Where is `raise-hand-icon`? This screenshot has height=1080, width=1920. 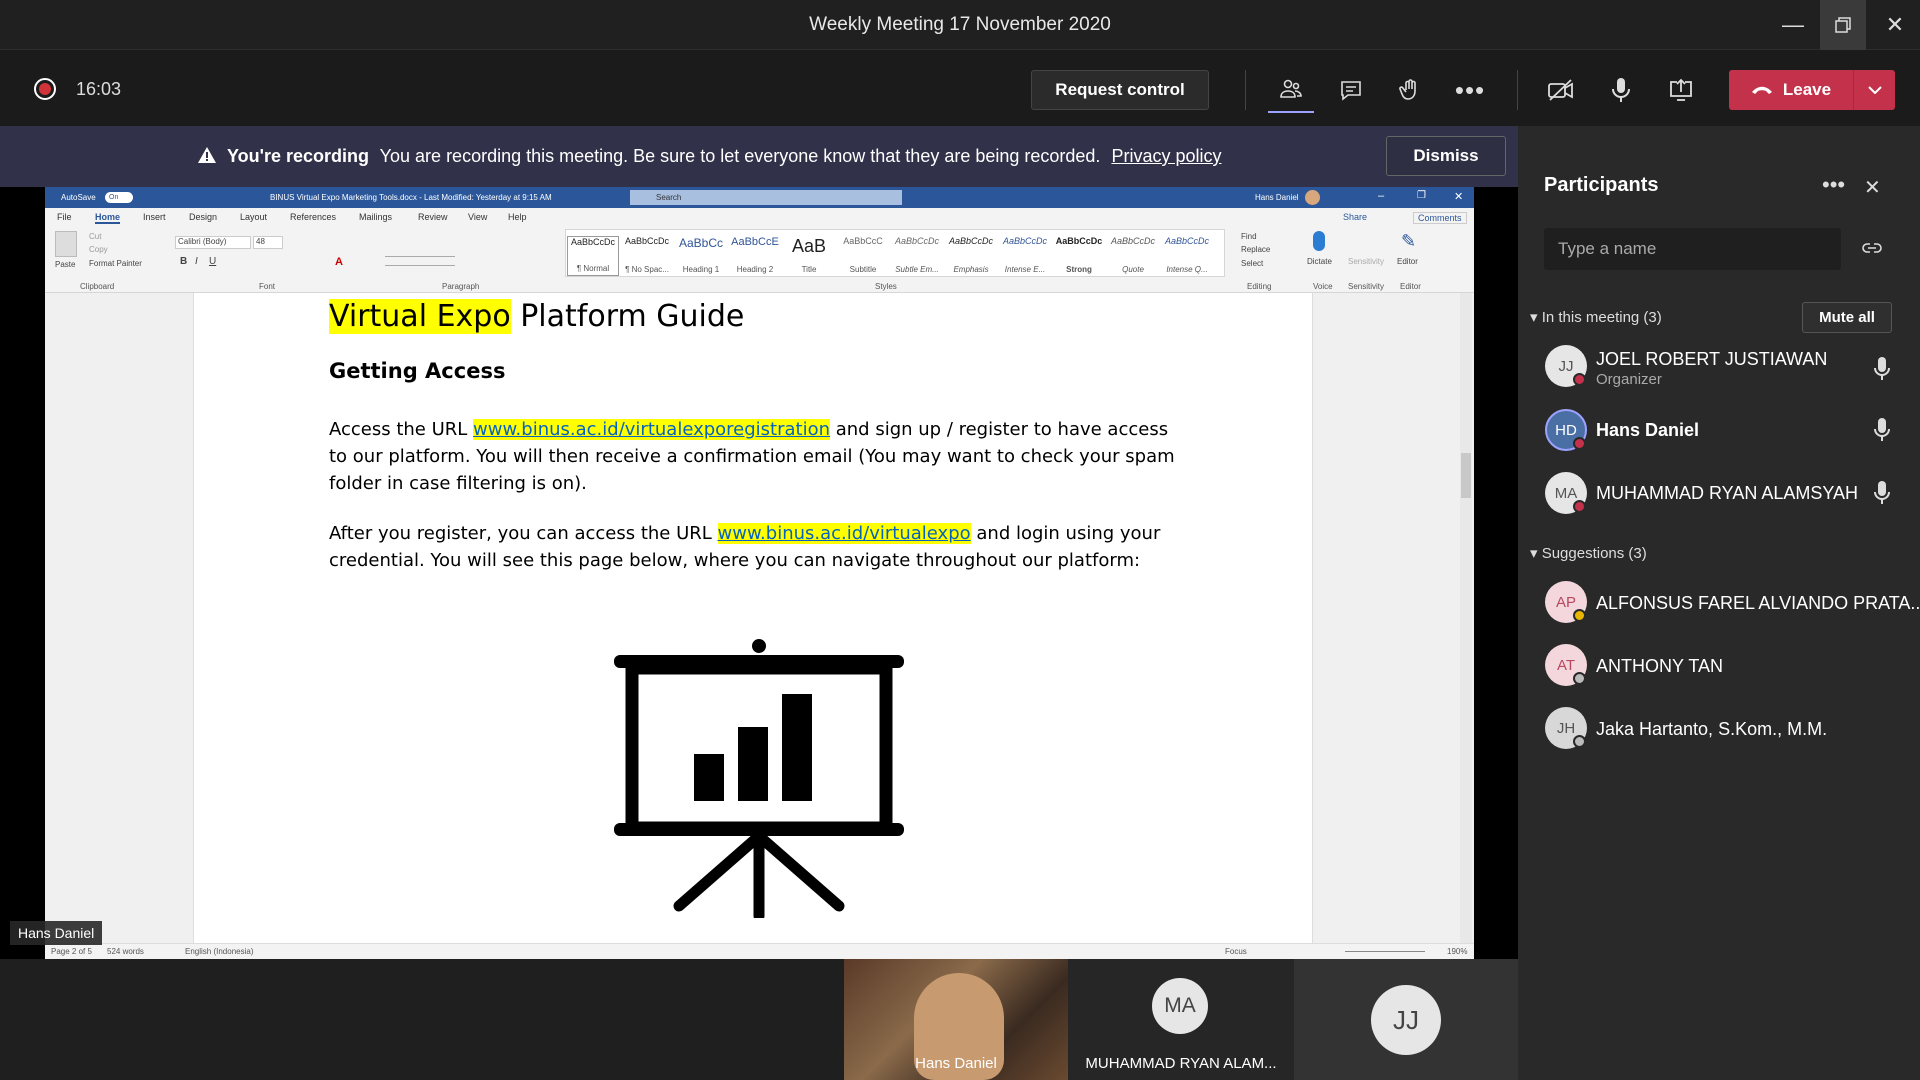 raise-hand-icon is located at coordinates (1410, 90).